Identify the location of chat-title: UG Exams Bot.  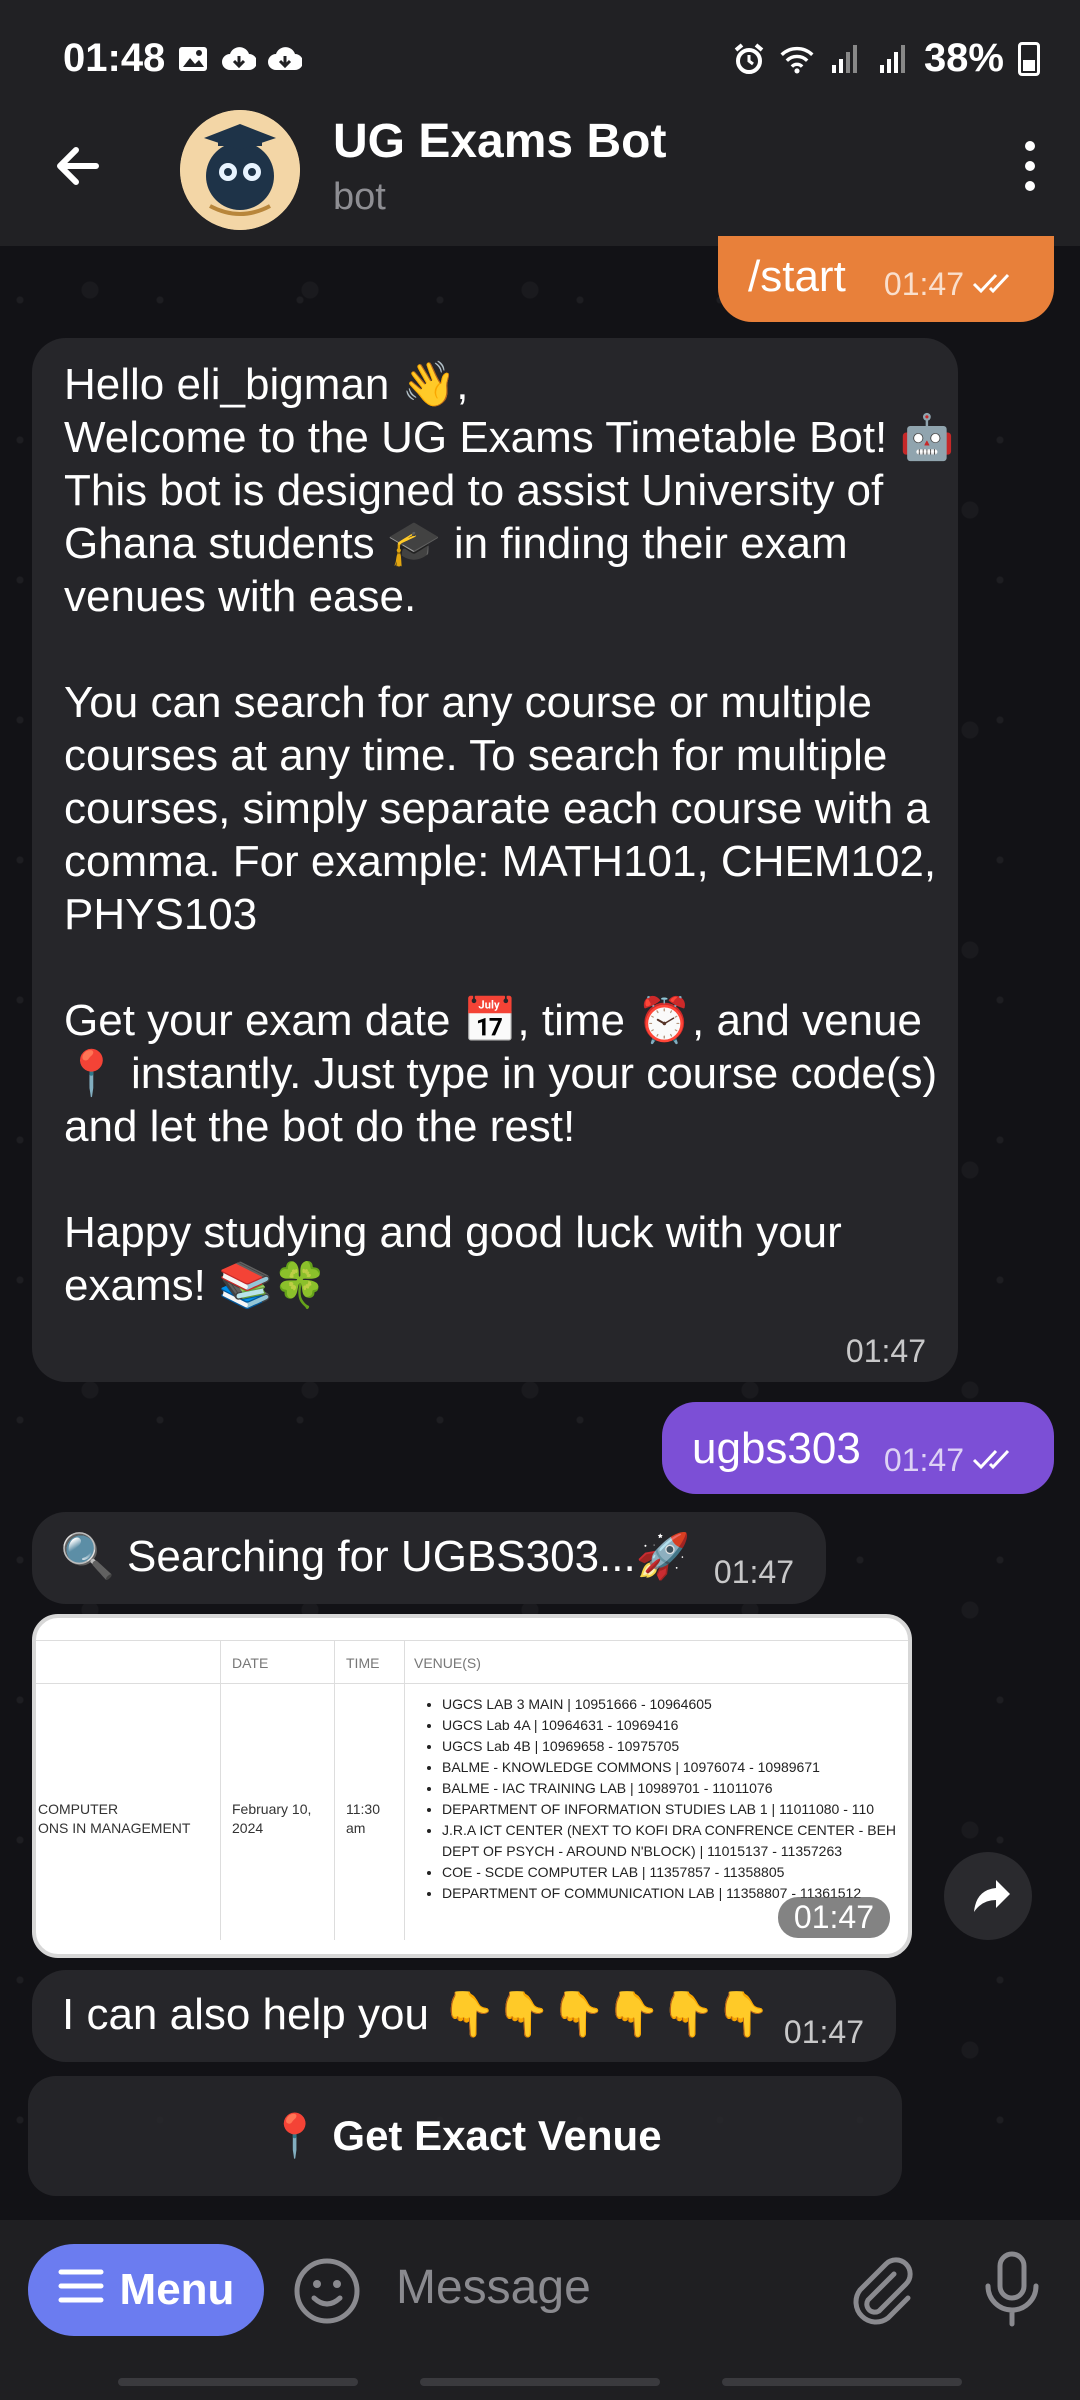
(499, 141).